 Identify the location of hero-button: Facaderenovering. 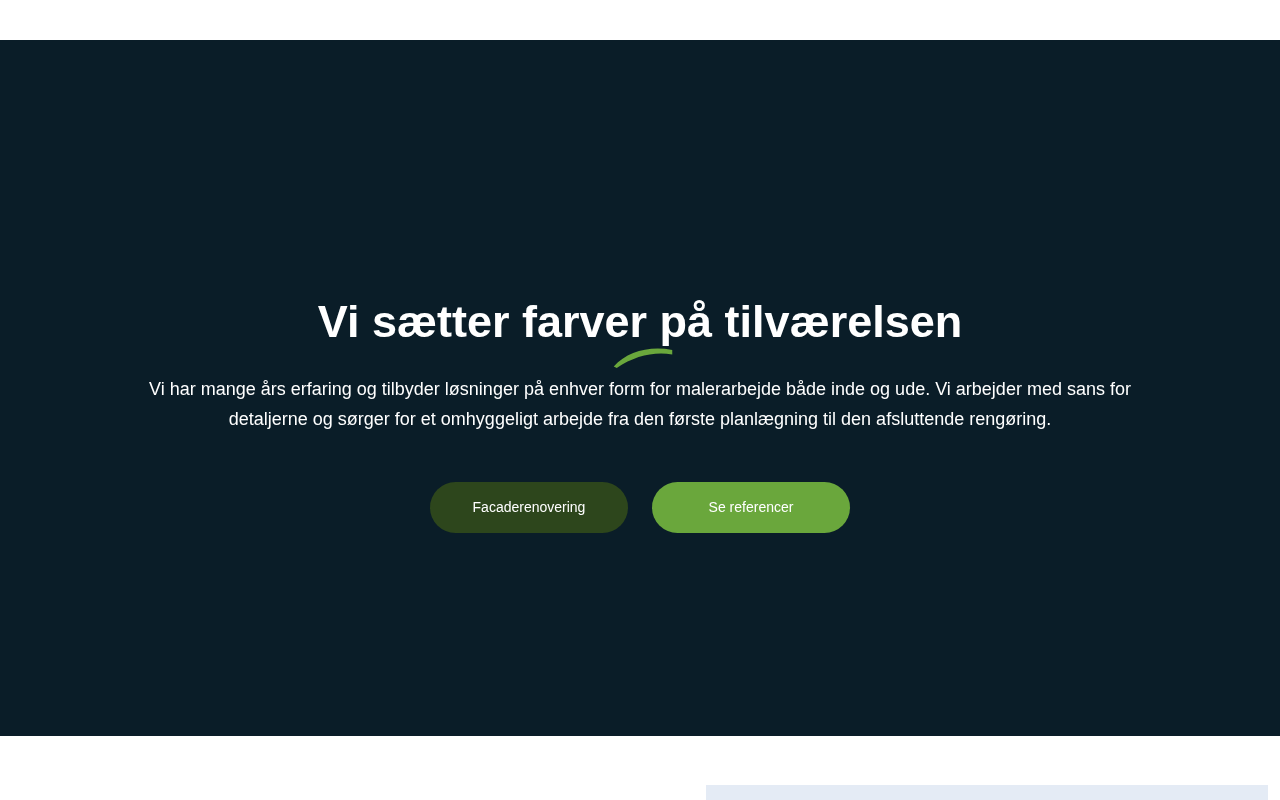
(529, 507).